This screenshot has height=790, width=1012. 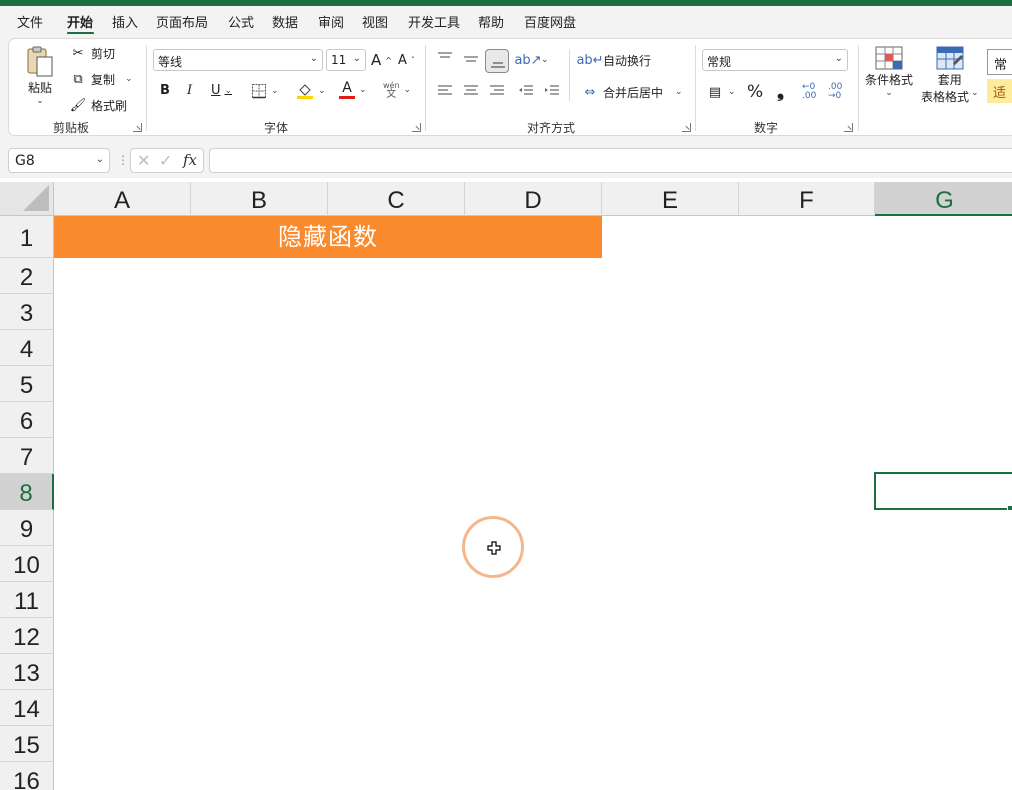 I want to click on paste-button: 粘贴 ⌄, so click(x=40, y=75).